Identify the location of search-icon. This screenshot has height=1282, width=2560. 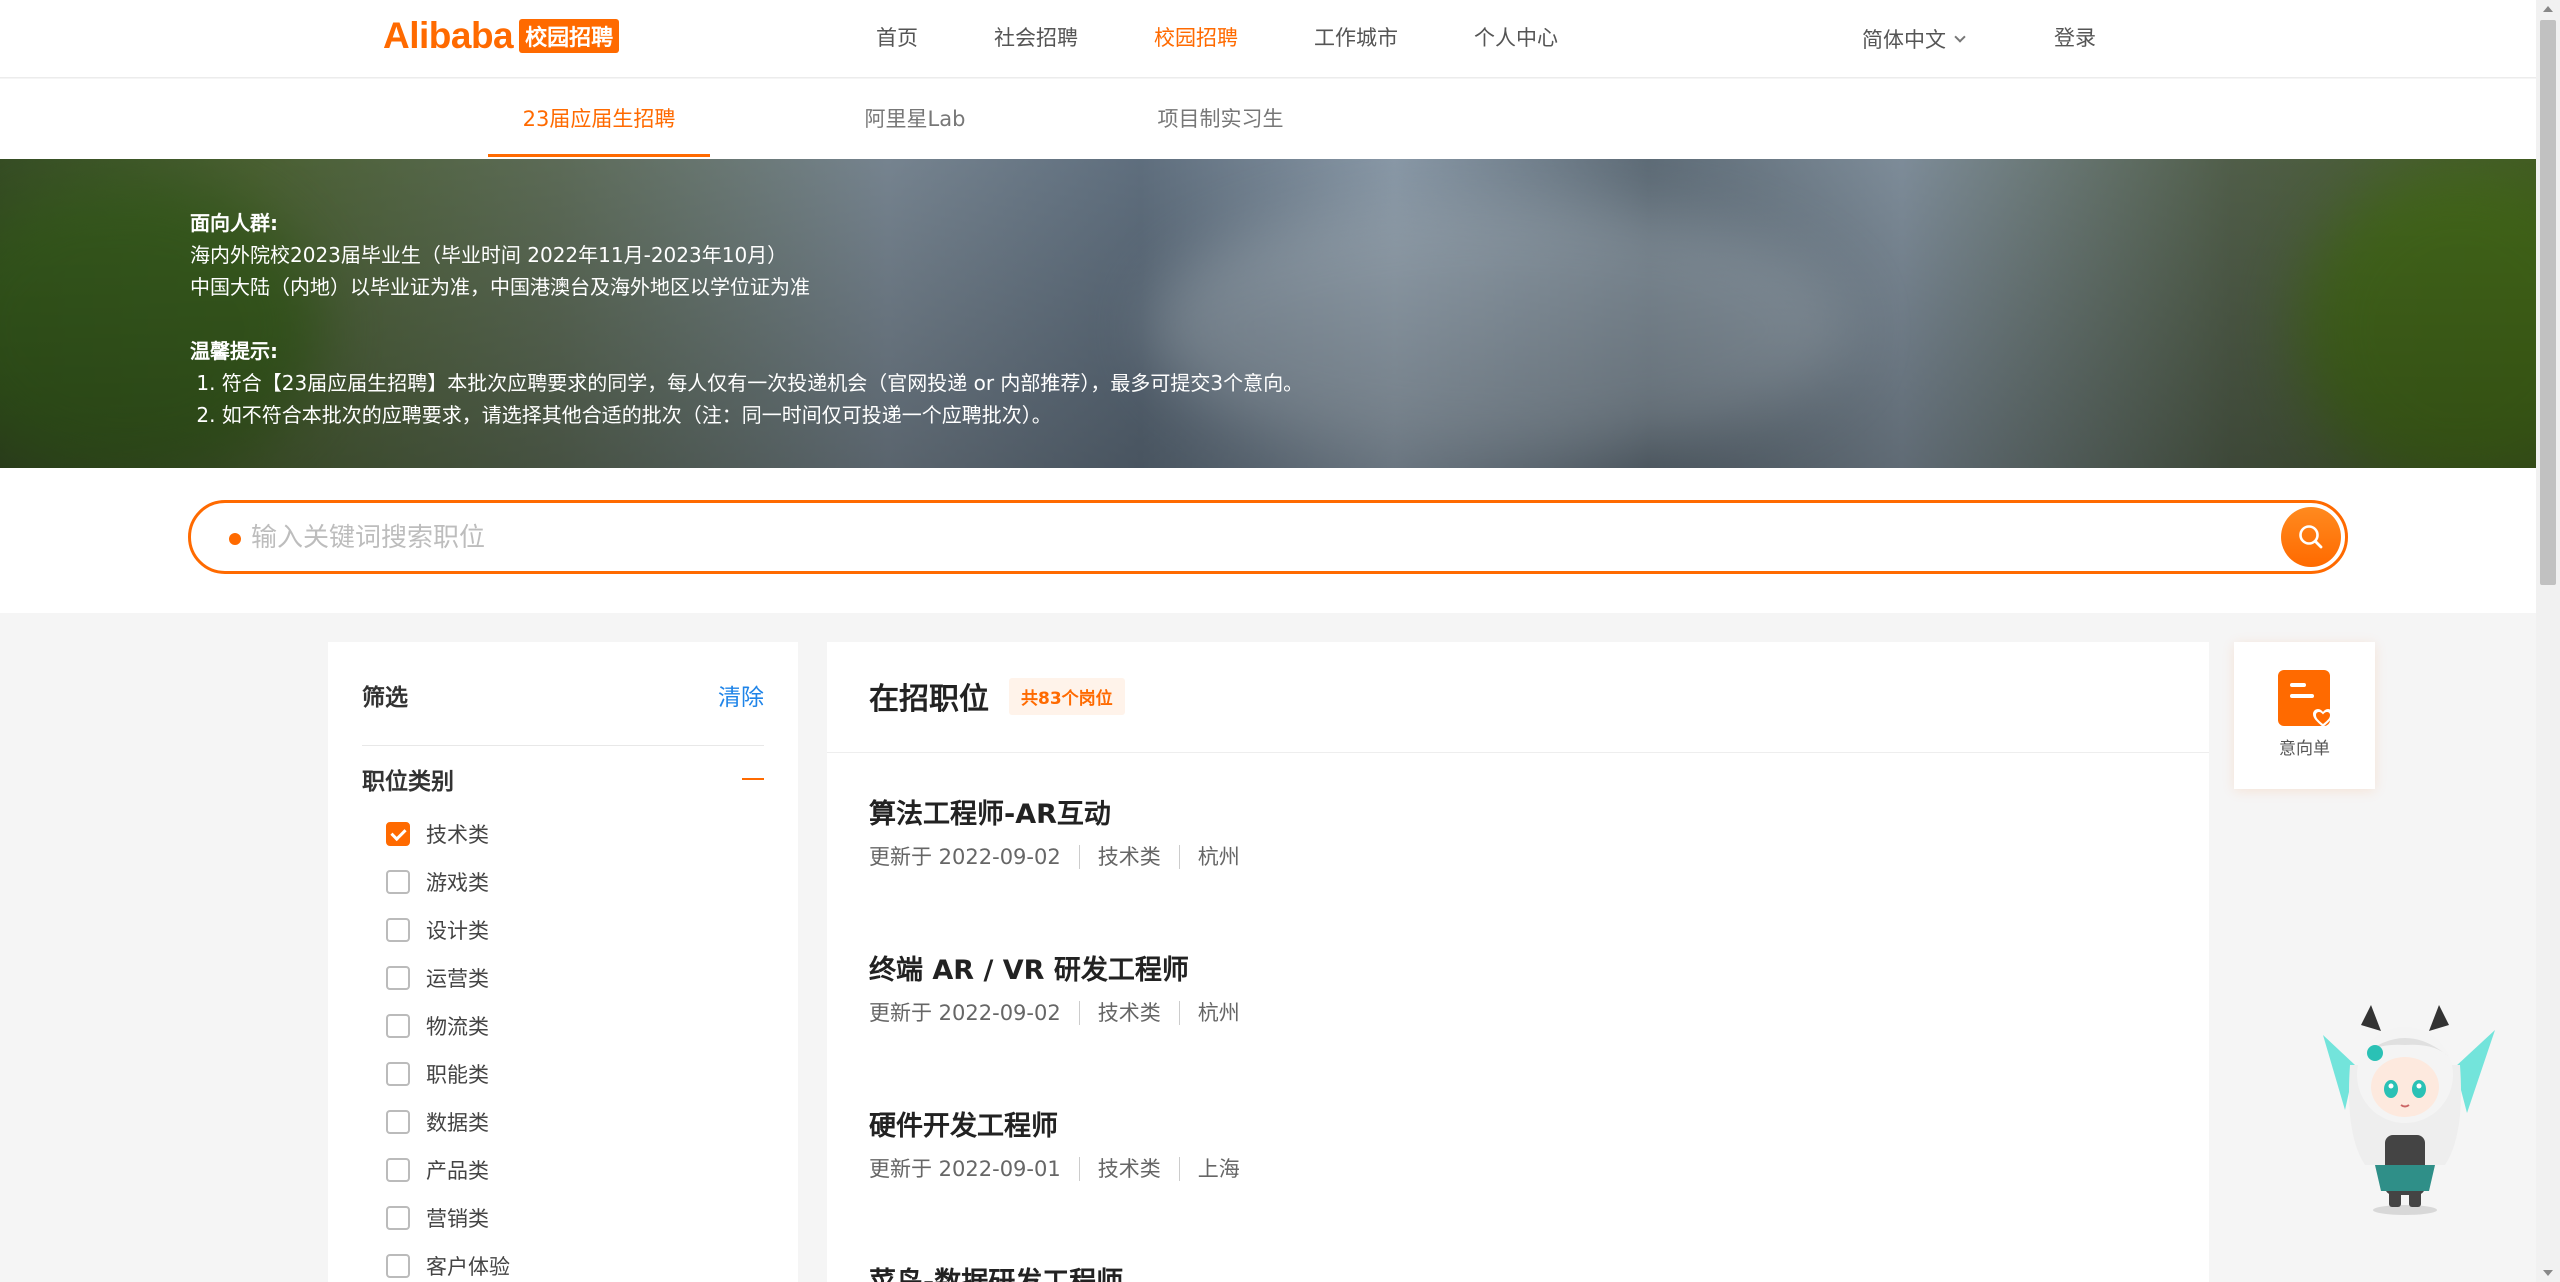
(2311, 537).